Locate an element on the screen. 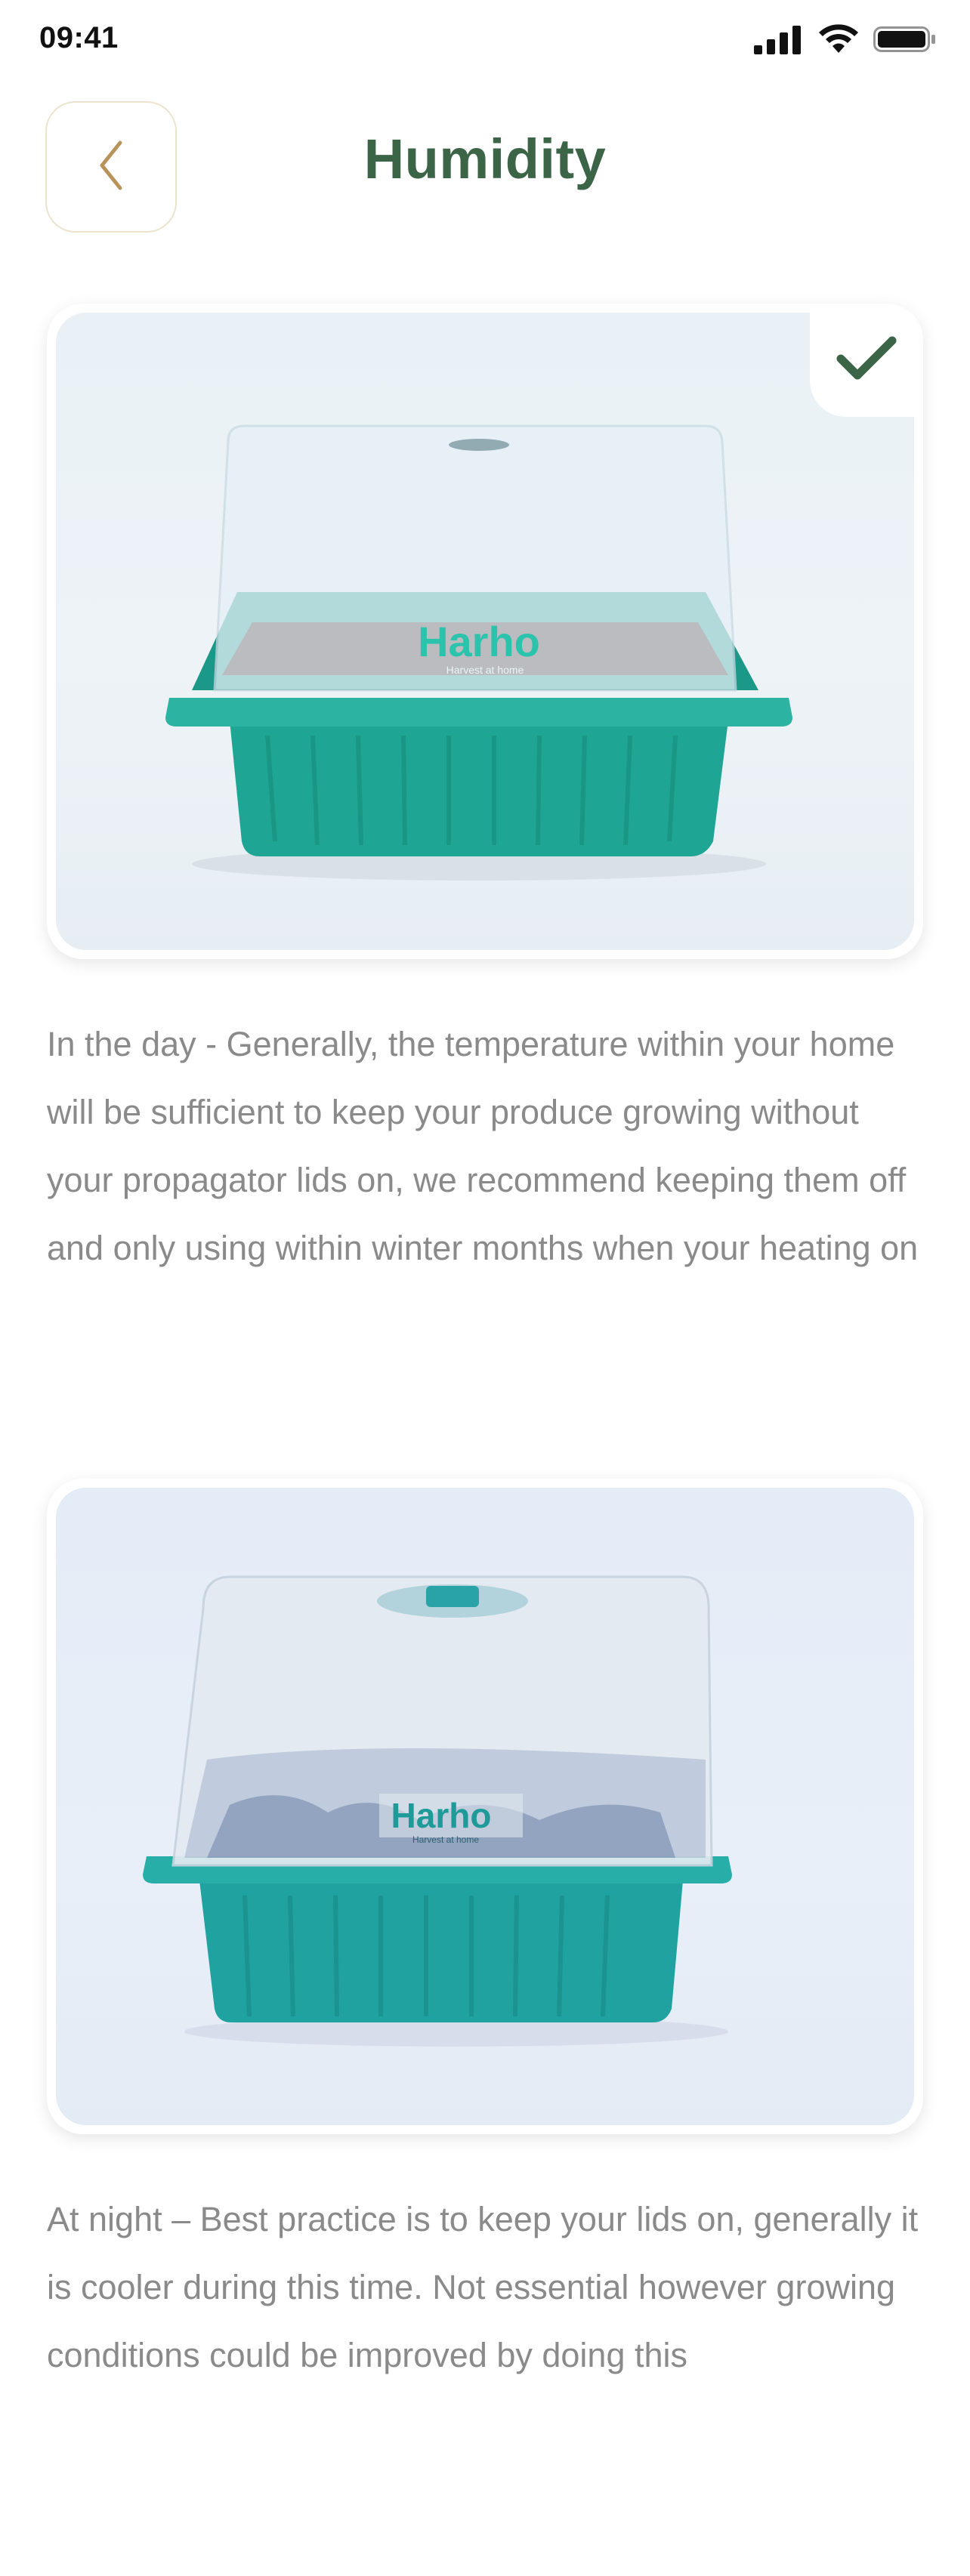 Image resolution: width=970 pixels, height=2576 pixels. wifi-icon is located at coordinates (838, 41).